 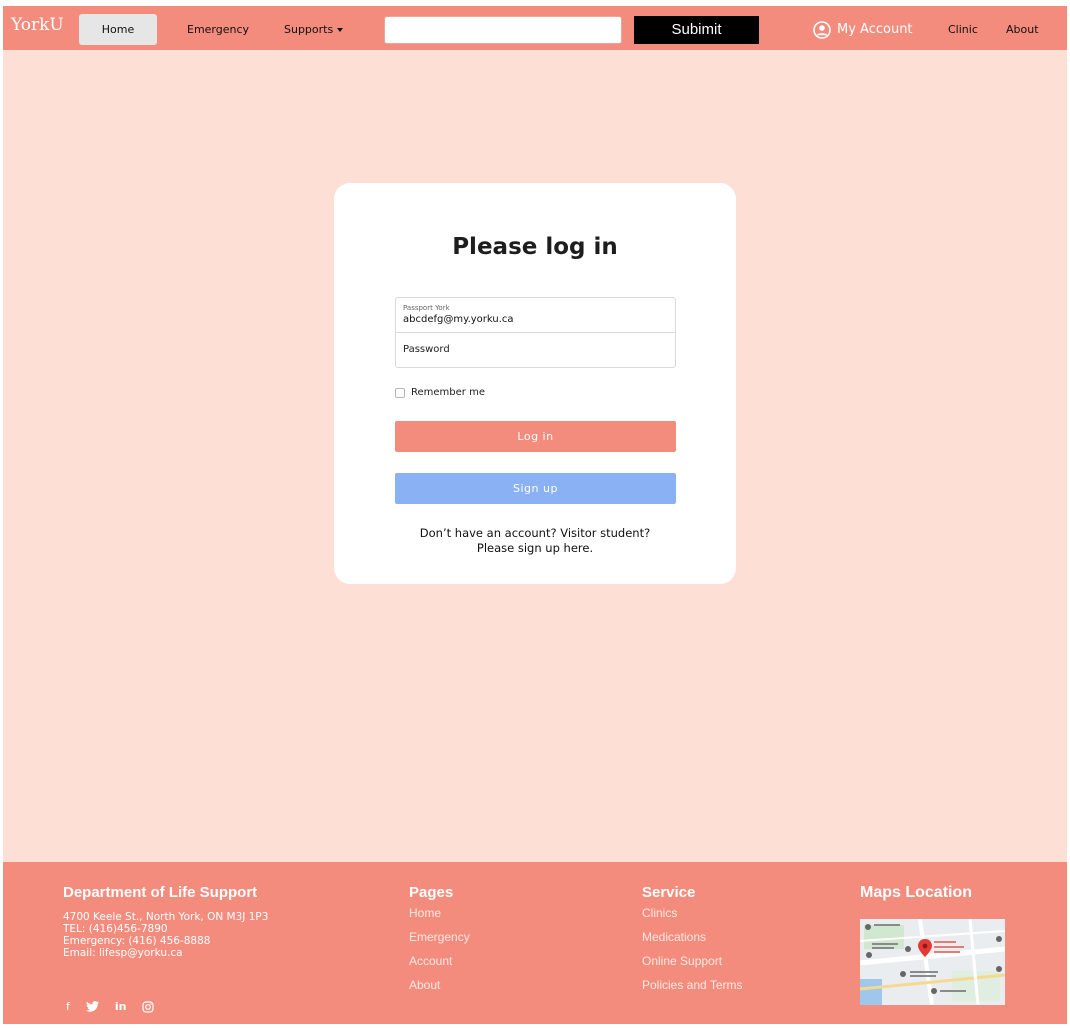 I want to click on footer-address: 4700 Keele St., North York, ON M3J 1P3, so click(x=166, y=917).